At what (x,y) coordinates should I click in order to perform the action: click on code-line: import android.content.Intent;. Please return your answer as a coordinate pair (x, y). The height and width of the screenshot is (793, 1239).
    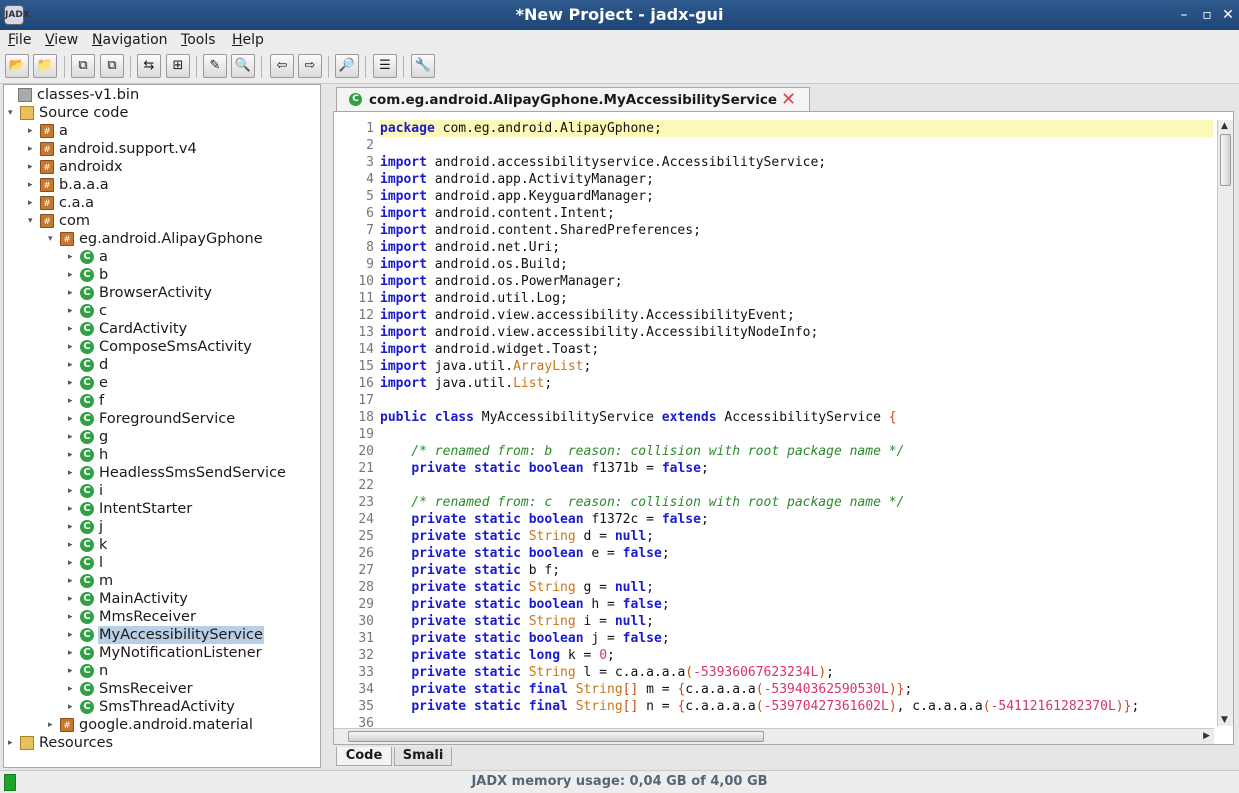
    Looking at the image, I should click on (796, 213).